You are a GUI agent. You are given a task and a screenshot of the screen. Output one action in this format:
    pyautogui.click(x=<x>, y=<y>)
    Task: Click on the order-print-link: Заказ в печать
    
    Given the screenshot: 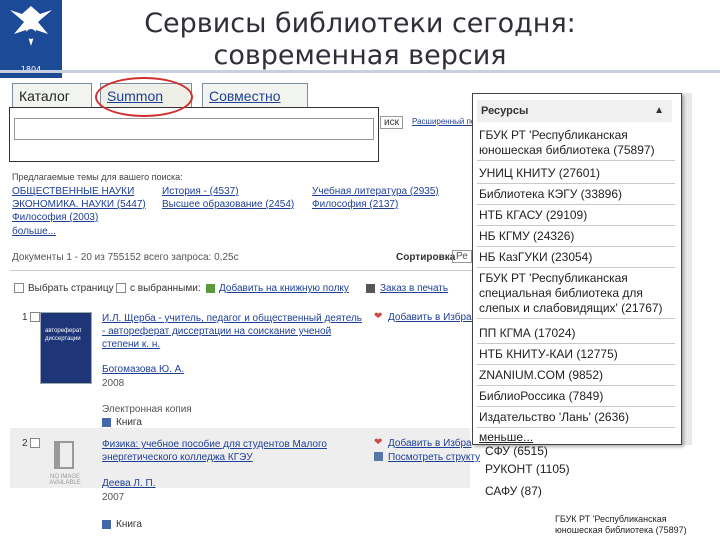 What is the action you would take?
    pyautogui.click(x=414, y=288)
    